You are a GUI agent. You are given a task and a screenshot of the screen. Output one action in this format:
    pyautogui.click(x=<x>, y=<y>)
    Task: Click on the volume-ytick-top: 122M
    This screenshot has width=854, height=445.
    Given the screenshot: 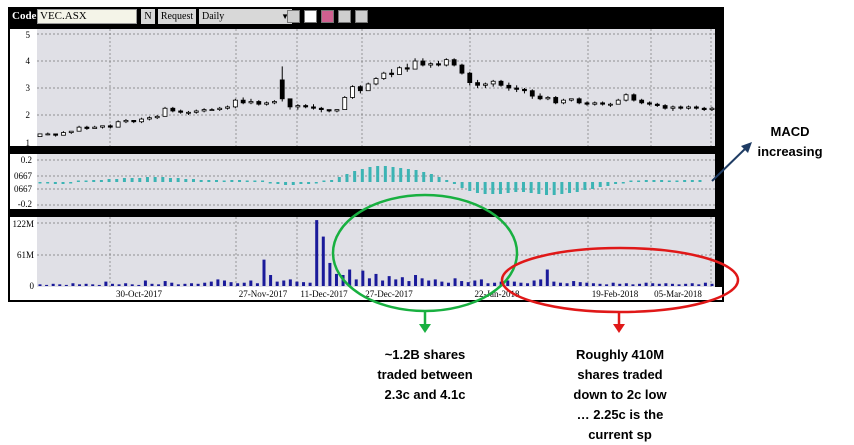 What is the action you would take?
    pyautogui.click(x=23, y=224)
    